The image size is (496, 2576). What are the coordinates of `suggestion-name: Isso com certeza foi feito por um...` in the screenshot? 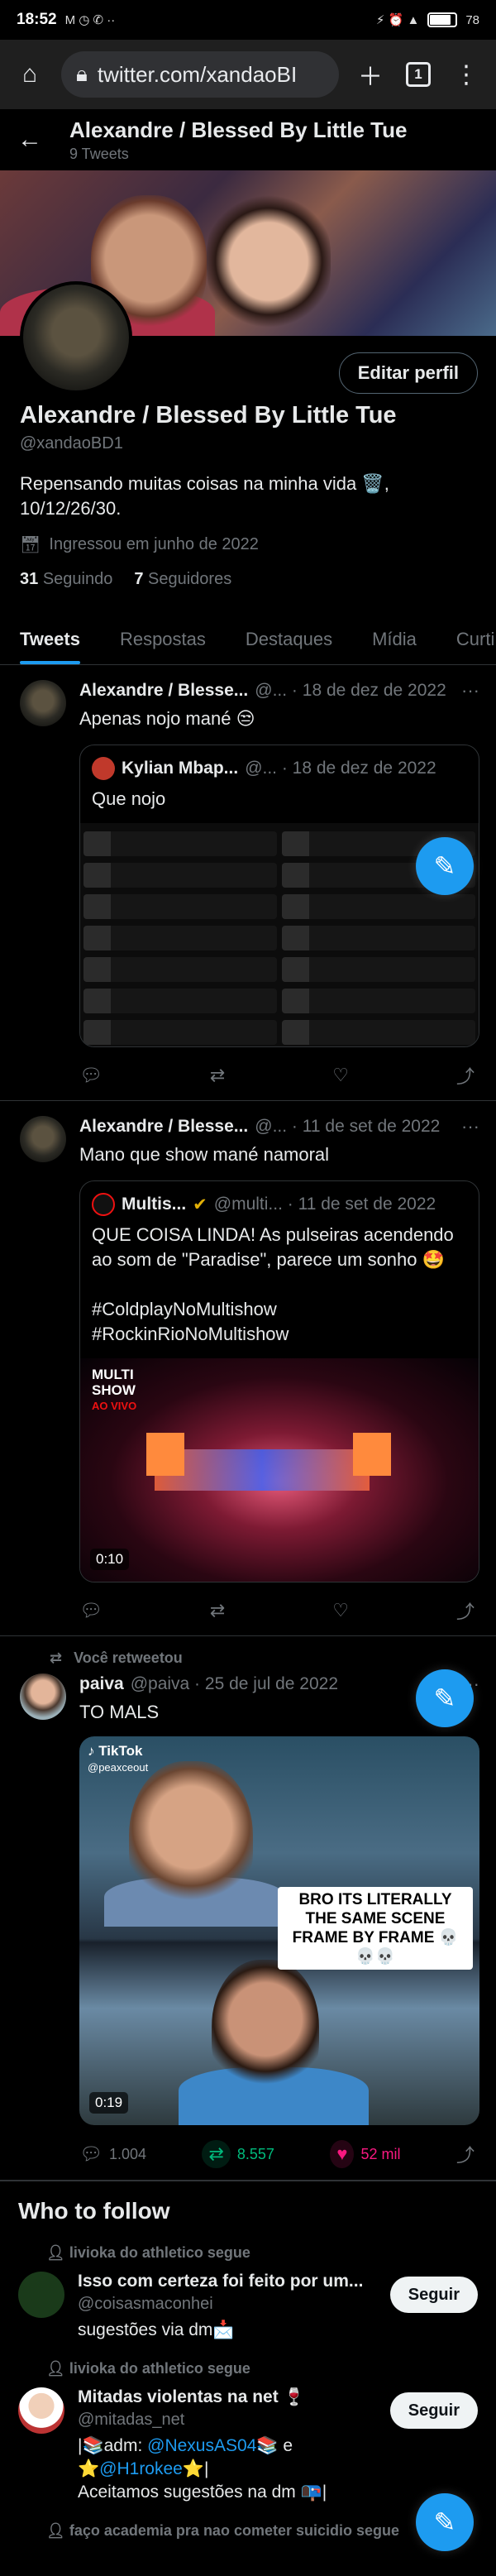 It's located at (232, 2281).